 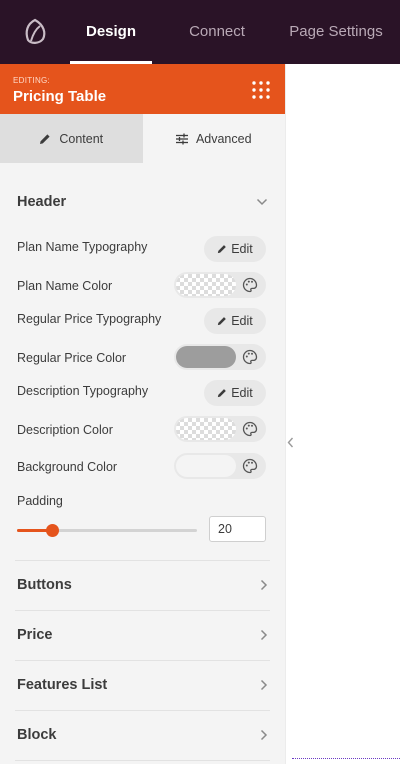 I want to click on background-color-picker, so click(x=220, y=466).